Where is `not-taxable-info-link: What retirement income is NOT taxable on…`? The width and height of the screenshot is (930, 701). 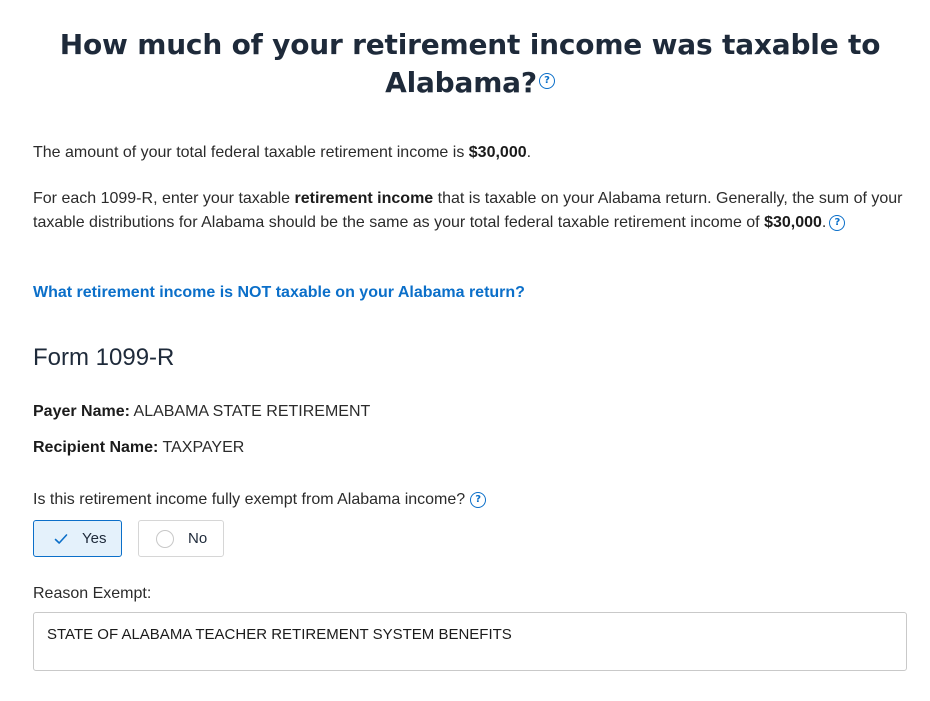
not-taxable-info-link: What retirement income is NOT taxable on… is located at coordinates (279, 293).